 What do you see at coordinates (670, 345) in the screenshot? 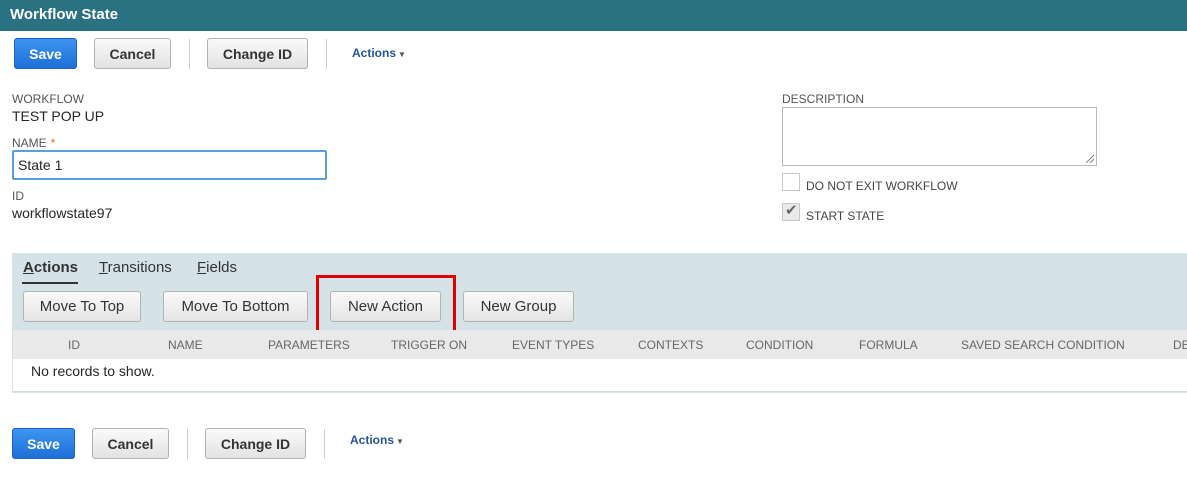
I see `column-header-contexts: CONTEXTS` at bounding box center [670, 345].